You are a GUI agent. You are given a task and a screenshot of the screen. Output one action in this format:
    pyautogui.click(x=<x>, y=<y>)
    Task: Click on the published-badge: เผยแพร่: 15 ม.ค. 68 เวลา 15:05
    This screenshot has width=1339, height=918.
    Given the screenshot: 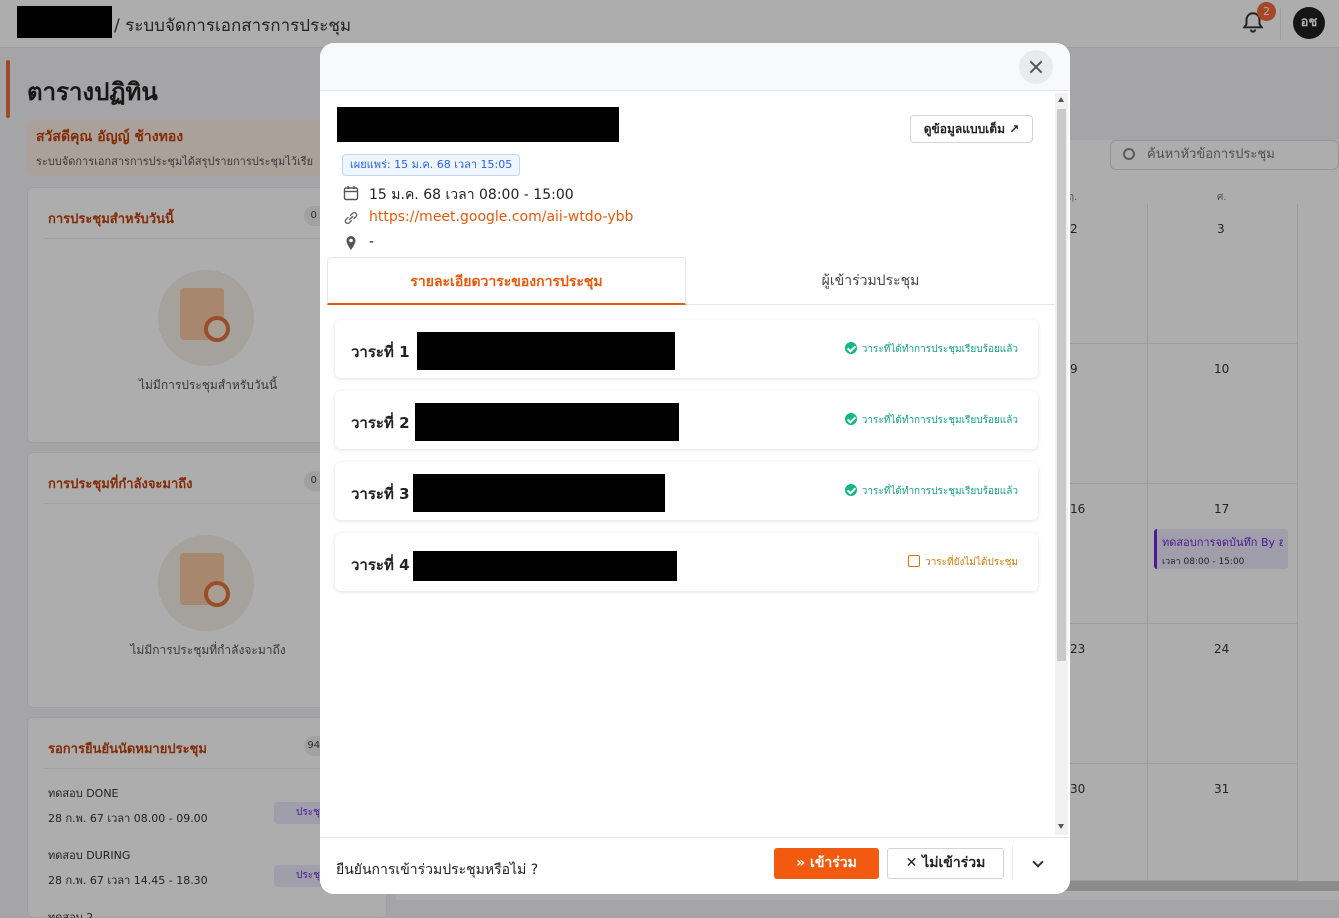 What is the action you would take?
    pyautogui.click(x=431, y=165)
    